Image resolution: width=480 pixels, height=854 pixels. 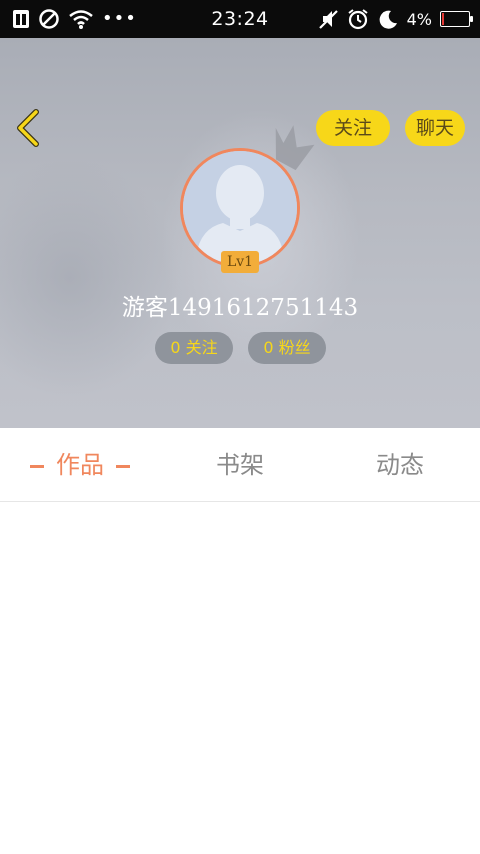 I want to click on chat-button: 聊天, so click(x=435, y=128).